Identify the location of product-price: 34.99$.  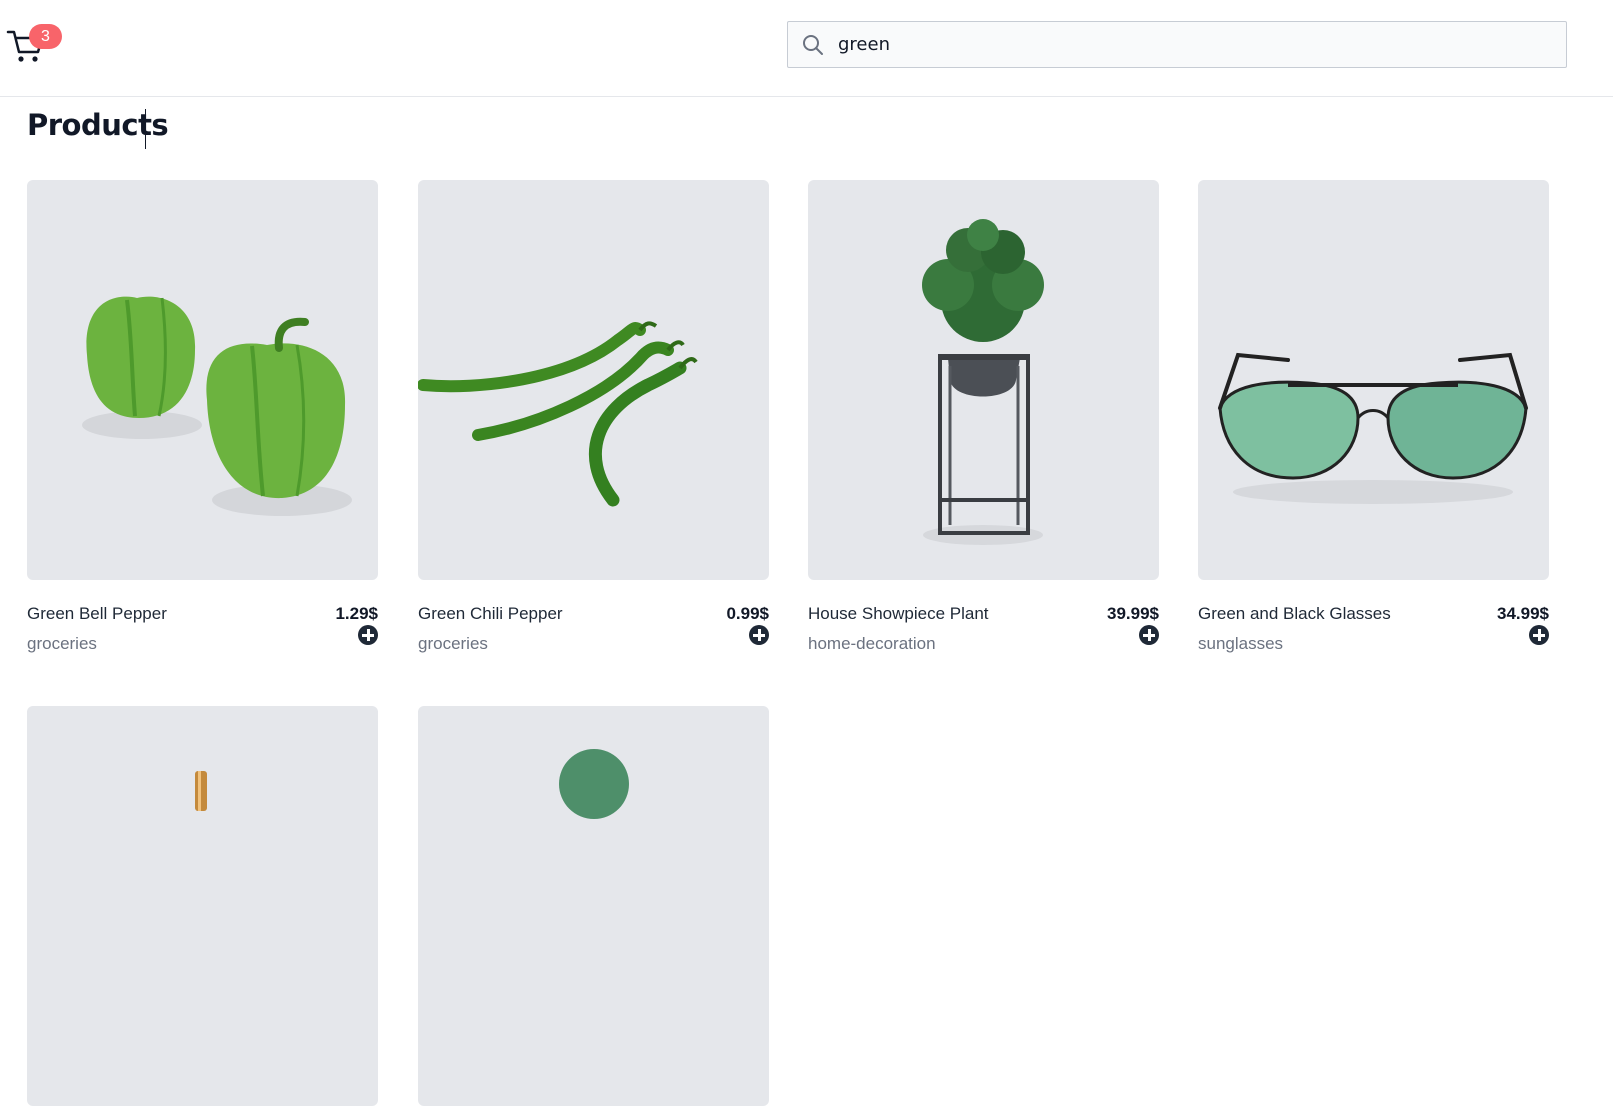
(1523, 613).